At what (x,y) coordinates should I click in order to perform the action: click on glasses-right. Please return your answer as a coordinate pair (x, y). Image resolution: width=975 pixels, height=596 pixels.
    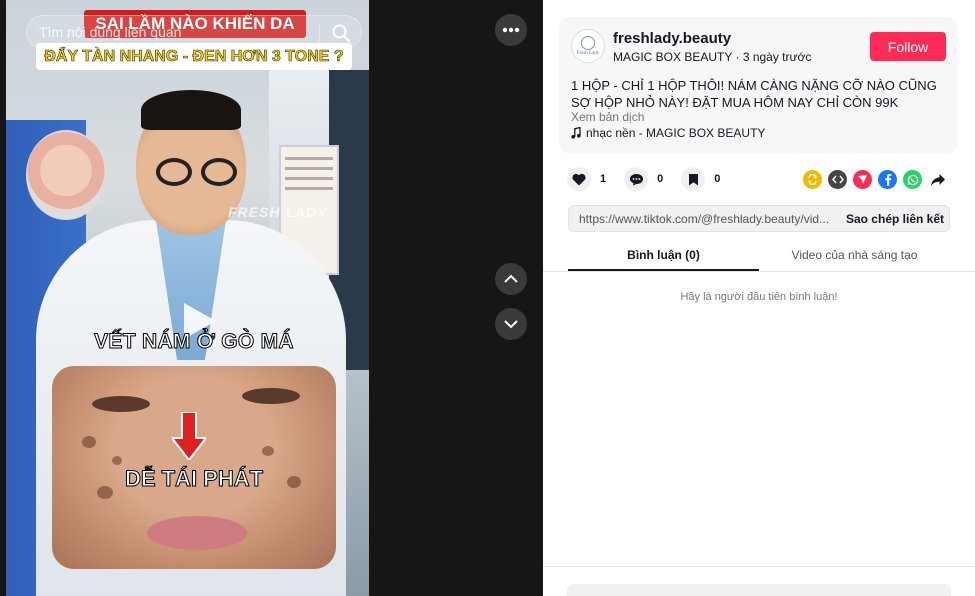
    Looking at the image, I should click on (219, 172).